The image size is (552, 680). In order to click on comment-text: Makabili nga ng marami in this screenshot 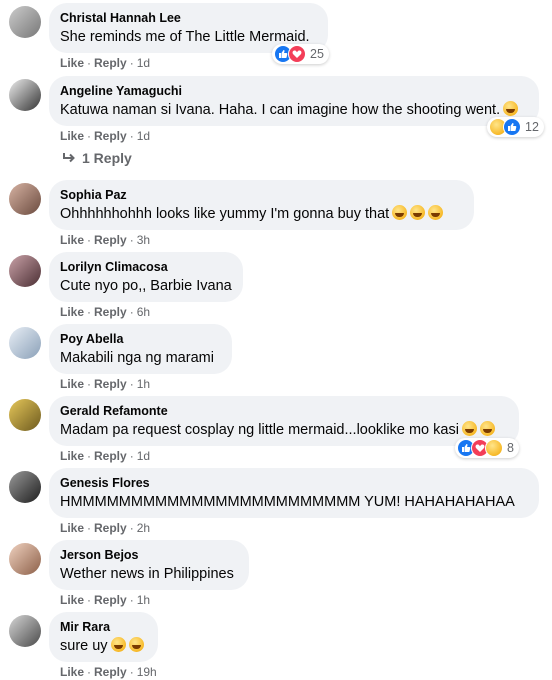, I will do `click(137, 358)`.